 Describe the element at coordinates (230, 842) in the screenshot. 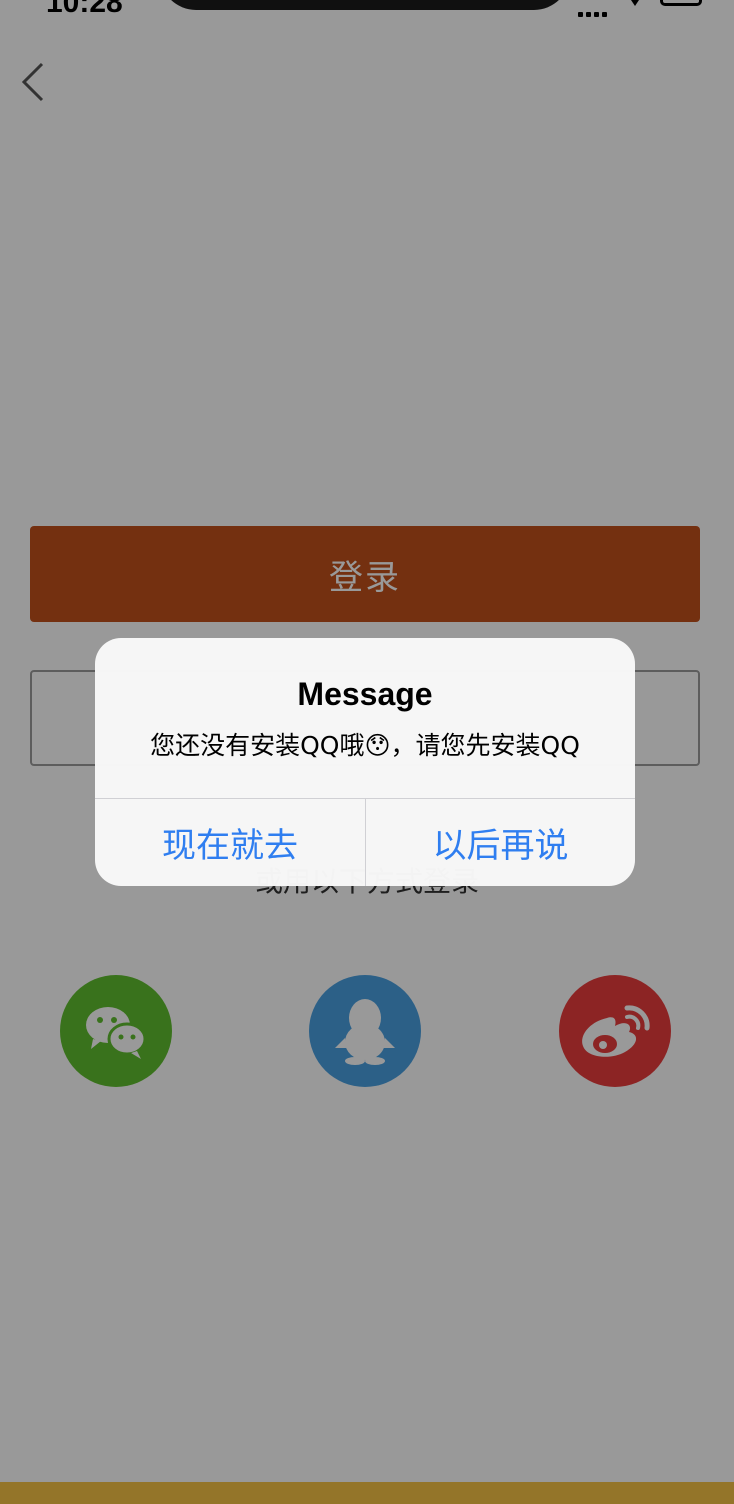

I see `go-now-button: 现在就去` at that location.